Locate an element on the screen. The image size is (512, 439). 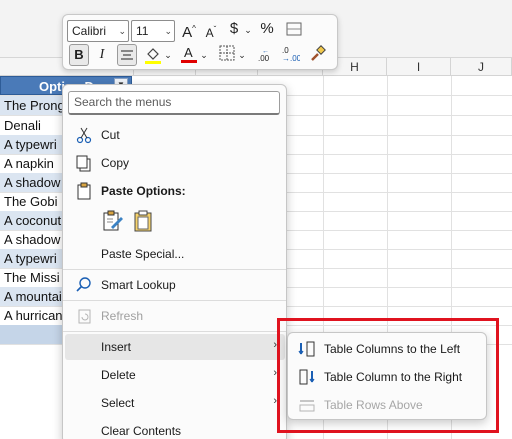
svg-text: .00 is located at coordinates (264, 58).